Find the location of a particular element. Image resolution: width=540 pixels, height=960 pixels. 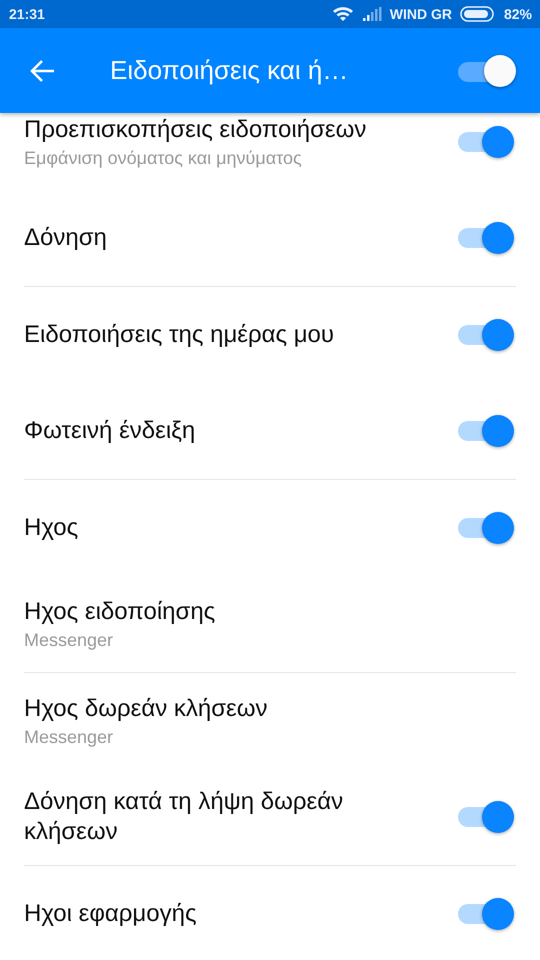

settings-row: Ηχος is located at coordinates (270, 528).